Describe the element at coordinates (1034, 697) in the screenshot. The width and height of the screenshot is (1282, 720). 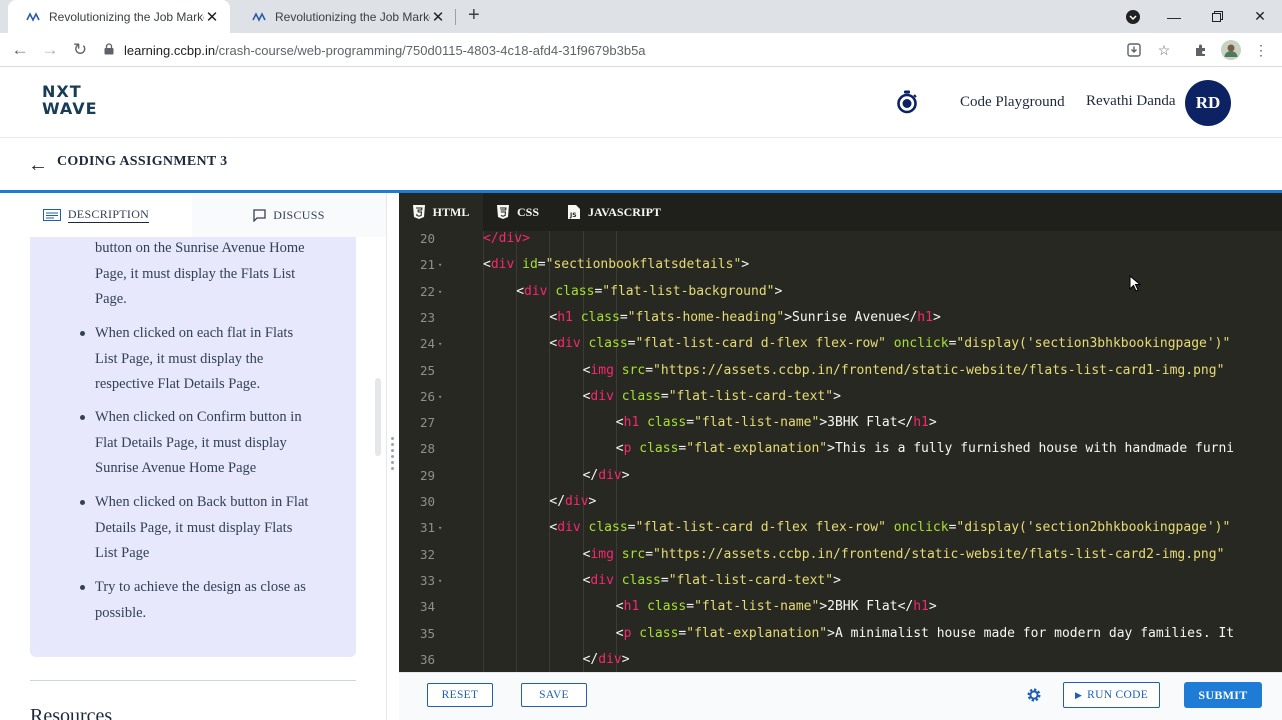
I see `settings-gear-icon` at that location.